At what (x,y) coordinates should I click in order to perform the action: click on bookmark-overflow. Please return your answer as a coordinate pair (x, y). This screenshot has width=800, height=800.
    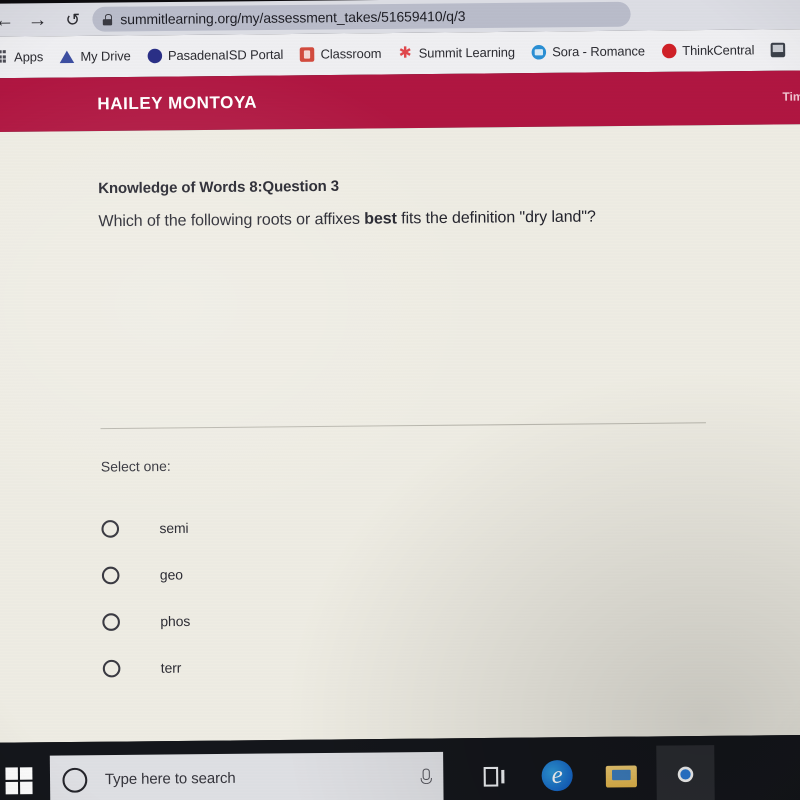
    Looking at the image, I should click on (778, 50).